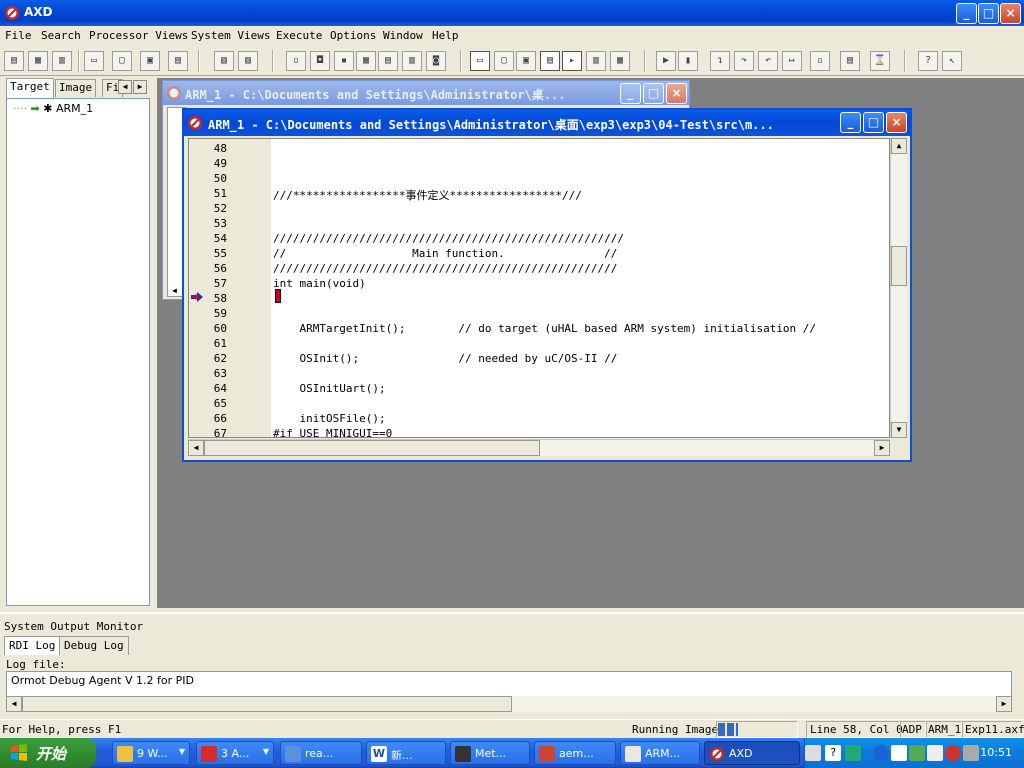 This screenshot has height=768, width=1024. I want to click on code-line: initOSFile();, so click(329, 418).